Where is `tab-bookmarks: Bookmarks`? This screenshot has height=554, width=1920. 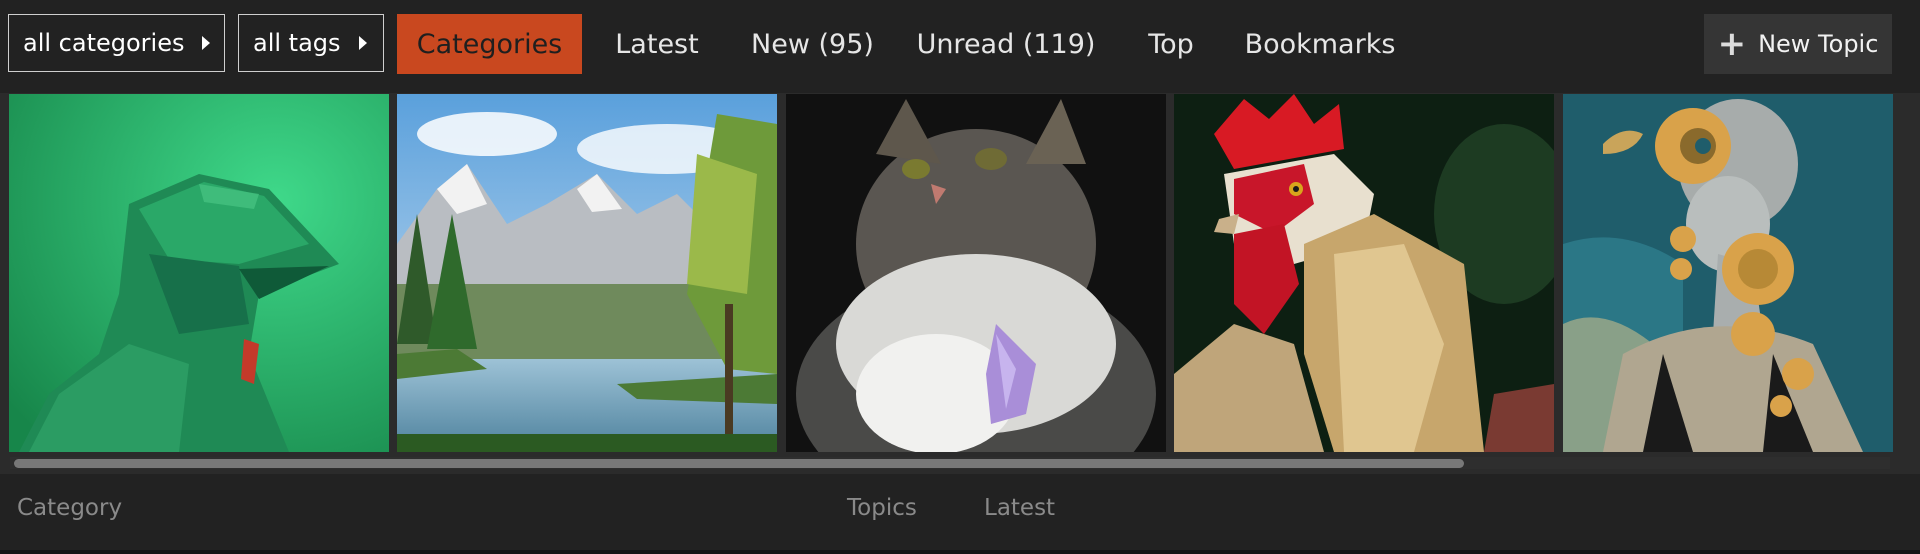
tab-bookmarks: Bookmarks is located at coordinates (1320, 44).